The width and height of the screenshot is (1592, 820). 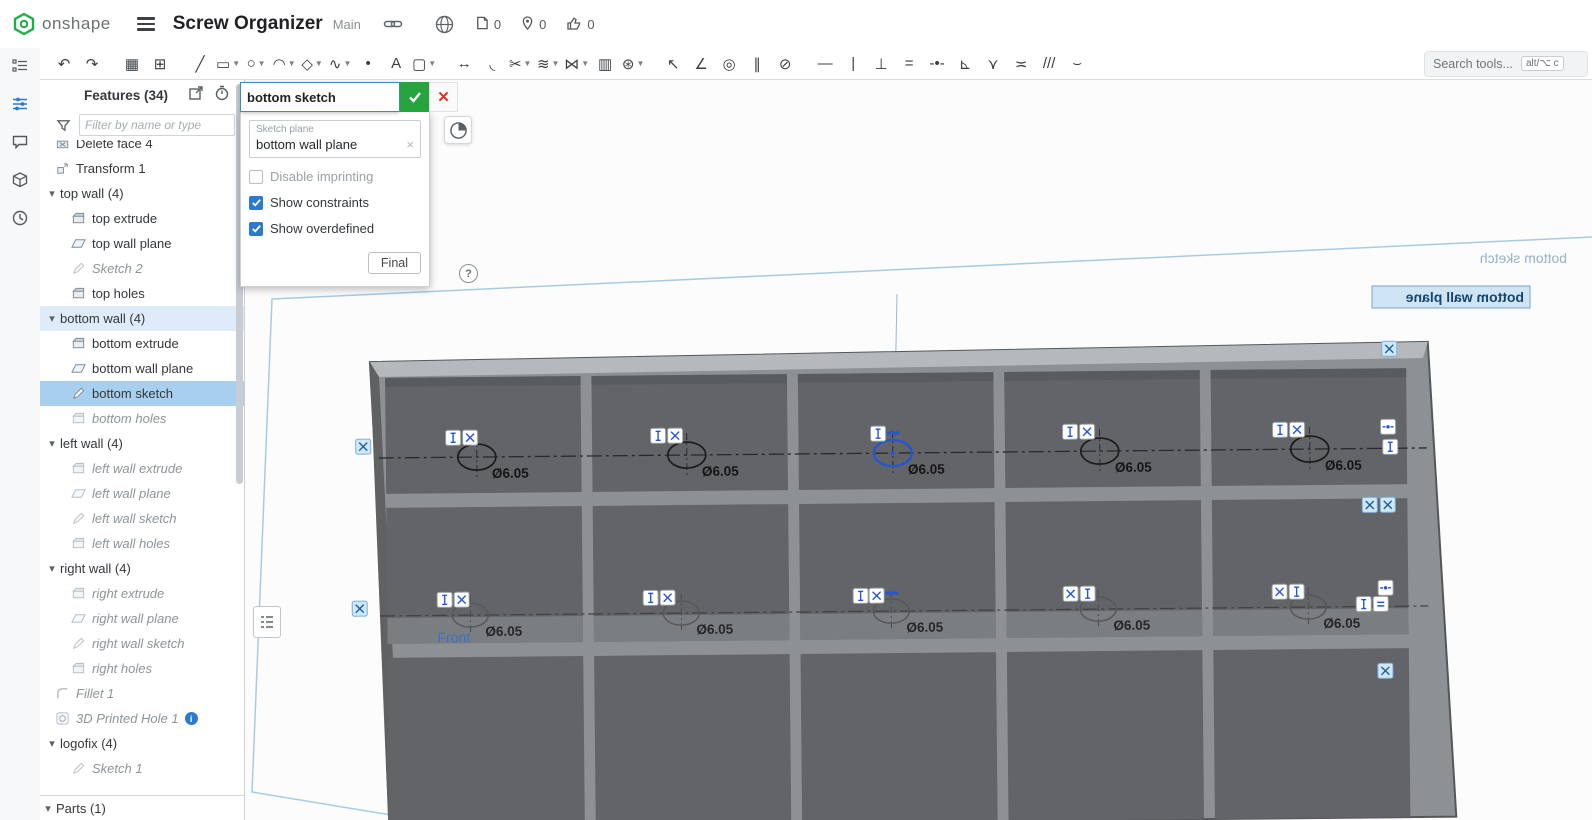 What do you see at coordinates (142, 443) in the screenshot?
I see `feature-item-left-wall-4: ▾ left wall (4)` at bounding box center [142, 443].